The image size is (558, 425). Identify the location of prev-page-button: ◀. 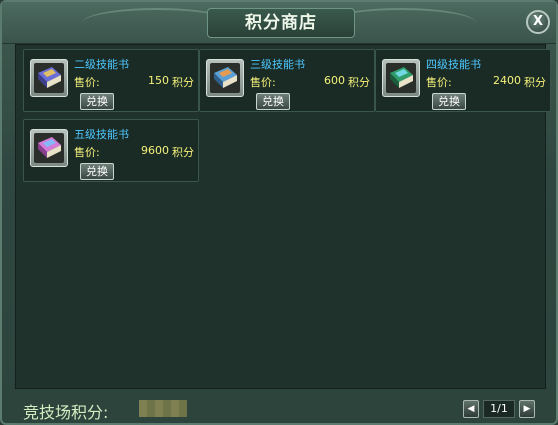
(471, 409).